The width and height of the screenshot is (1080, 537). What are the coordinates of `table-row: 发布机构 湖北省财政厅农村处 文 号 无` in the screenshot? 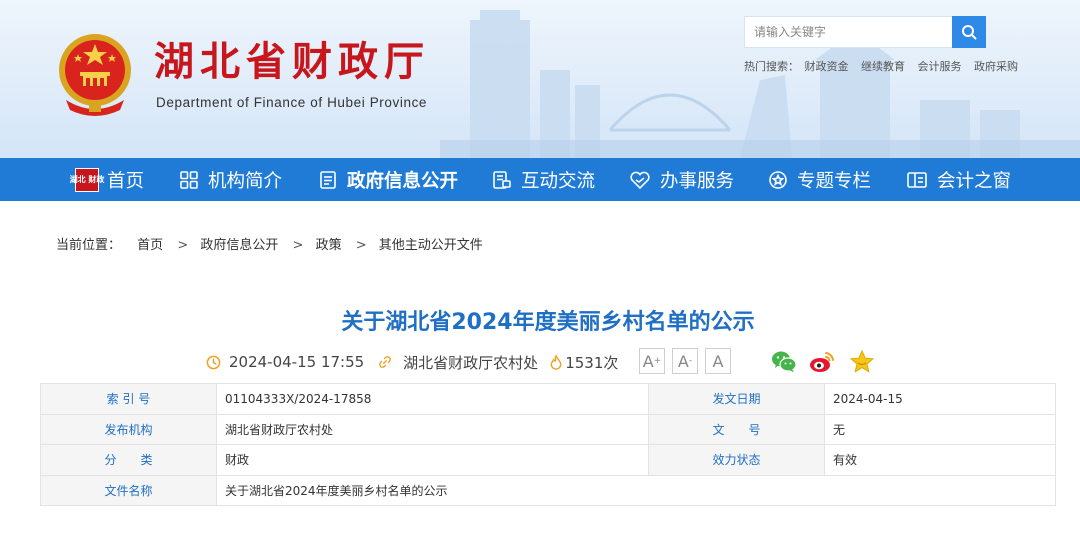 It's located at (548, 429).